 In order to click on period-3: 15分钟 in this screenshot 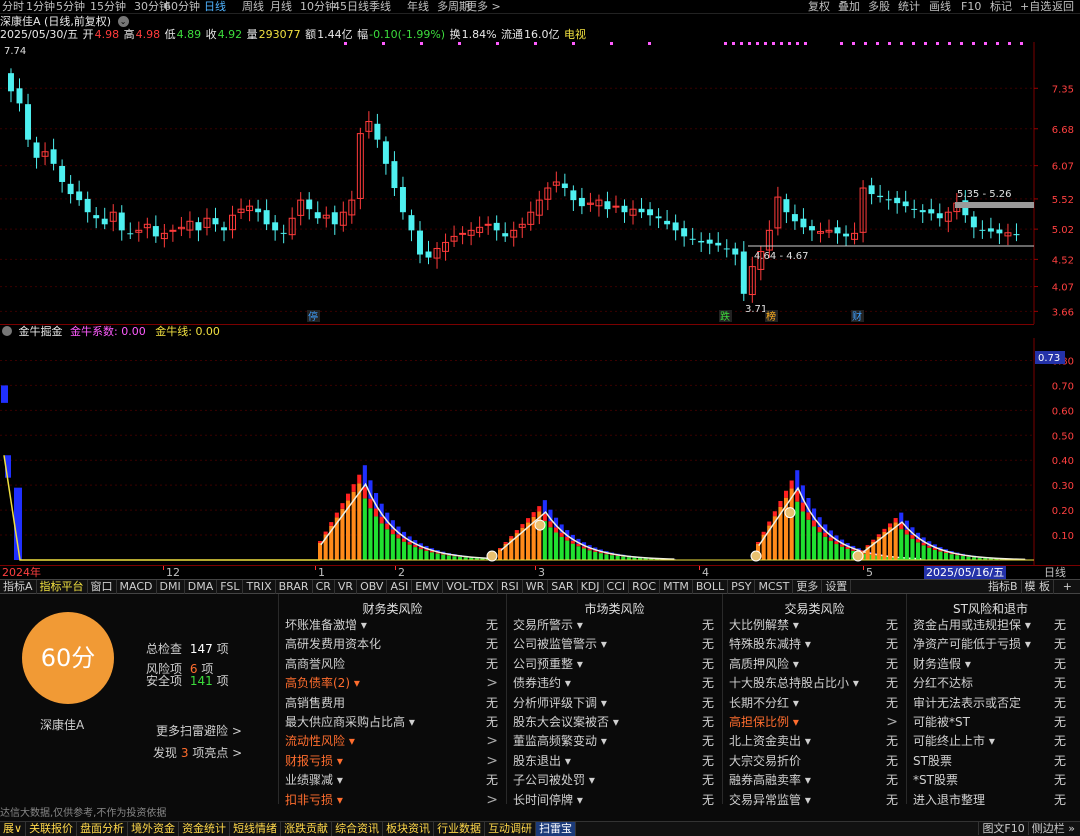, I will do `click(108, 6)`.